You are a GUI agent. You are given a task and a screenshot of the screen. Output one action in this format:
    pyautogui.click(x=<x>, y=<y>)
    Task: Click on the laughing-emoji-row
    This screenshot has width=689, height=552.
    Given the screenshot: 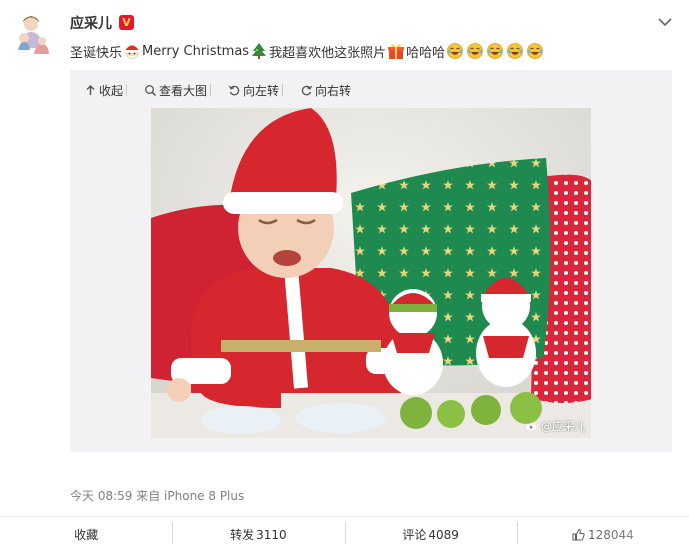 What is the action you would take?
    pyautogui.click(x=495, y=51)
    